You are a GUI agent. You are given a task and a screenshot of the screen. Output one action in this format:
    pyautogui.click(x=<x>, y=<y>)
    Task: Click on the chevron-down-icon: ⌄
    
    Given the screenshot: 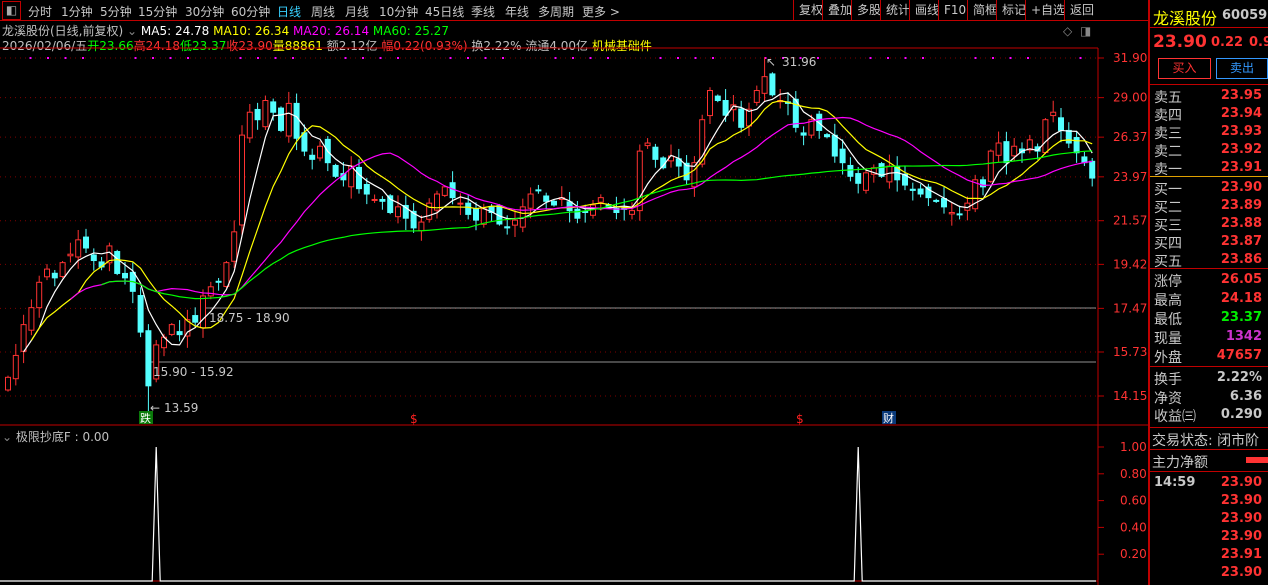 What is the action you would take?
    pyautogui.click(x=7, y=437)
    